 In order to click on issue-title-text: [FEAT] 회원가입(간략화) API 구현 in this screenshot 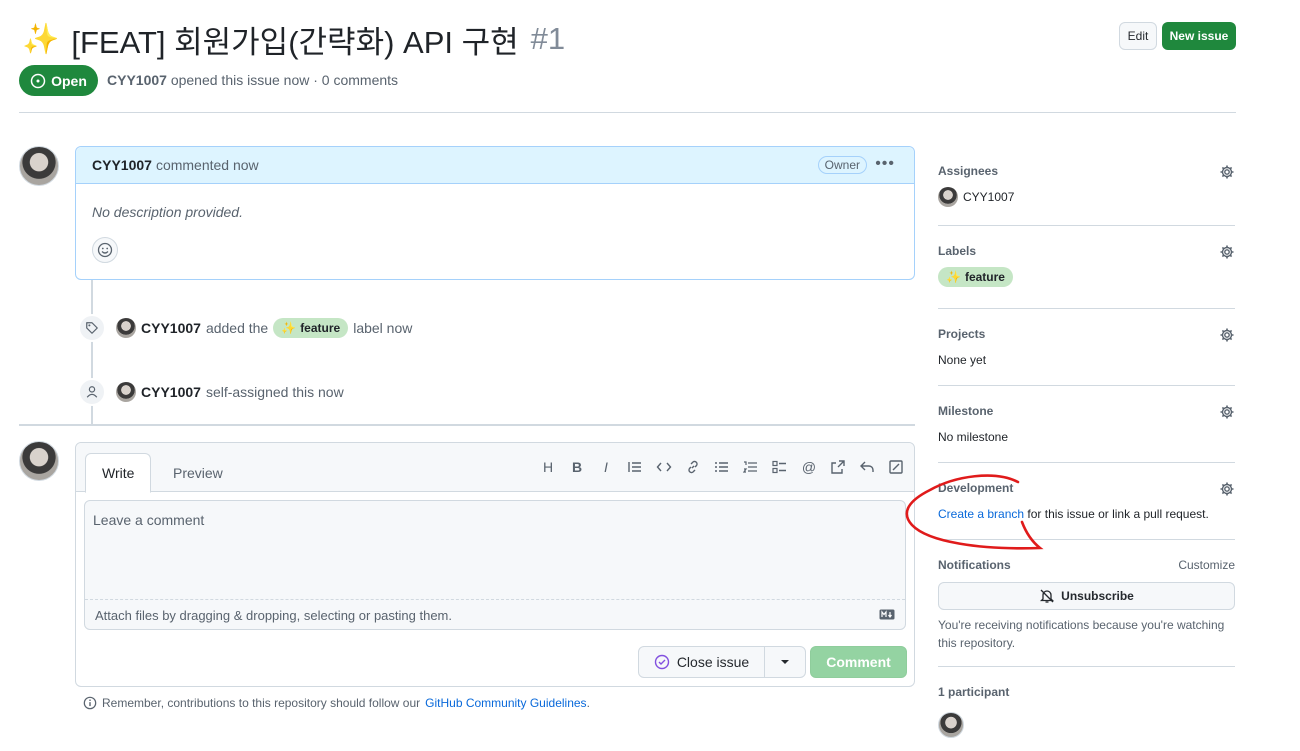, I will do `click(295, 42)`.